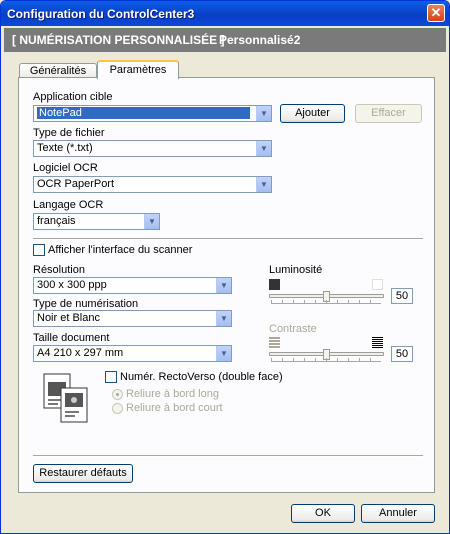  Describe the element at coordinates (293, 329) in the screenshot. I see `contrast-label: Contraste` at that location.